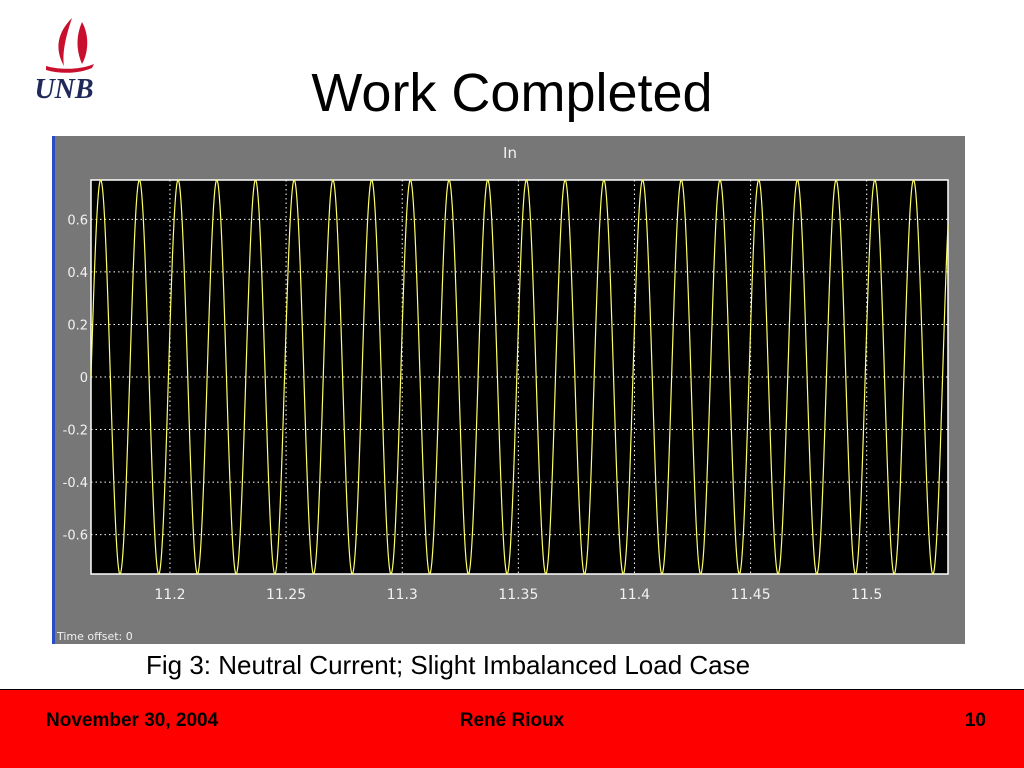 This screenshot has width=1024, height=768. What do you see at coordinates (73, 42) in the screenshot?
I see `sail-logo-mark` at bounding box center [73, 42].